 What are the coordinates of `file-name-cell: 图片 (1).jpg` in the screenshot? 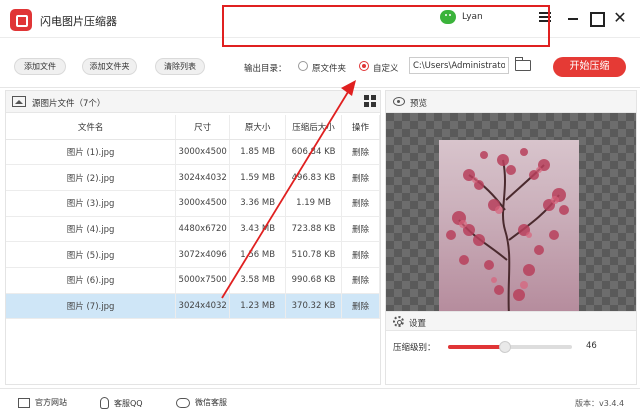 It's located at (91, 152).